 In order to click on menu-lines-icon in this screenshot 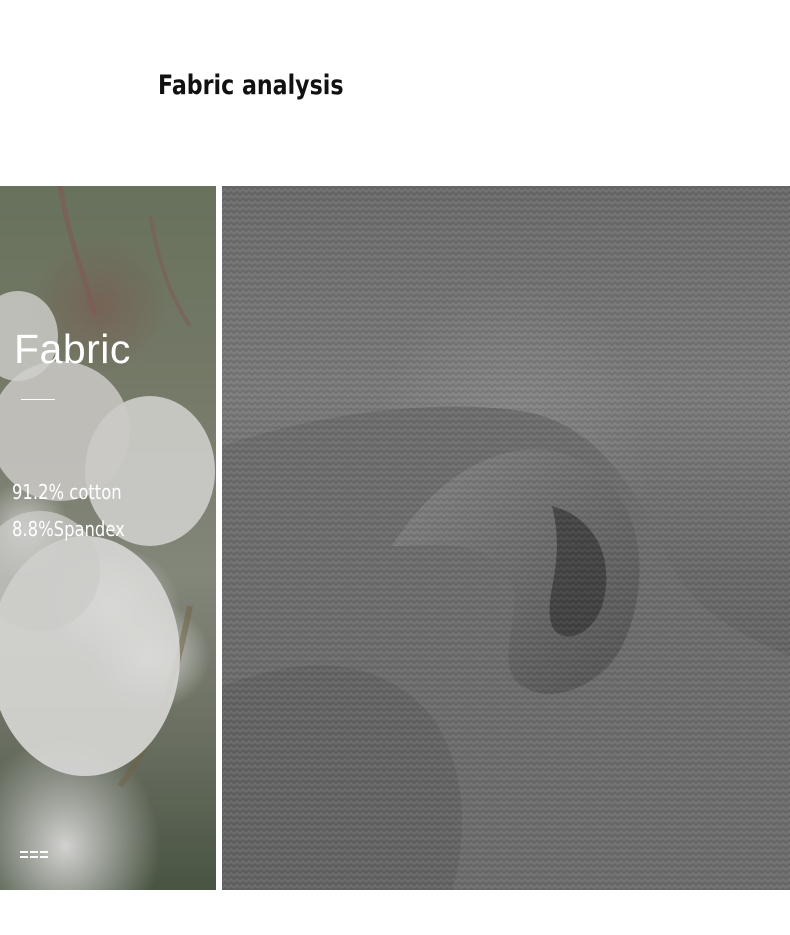, I will do `click(34, 854)`.